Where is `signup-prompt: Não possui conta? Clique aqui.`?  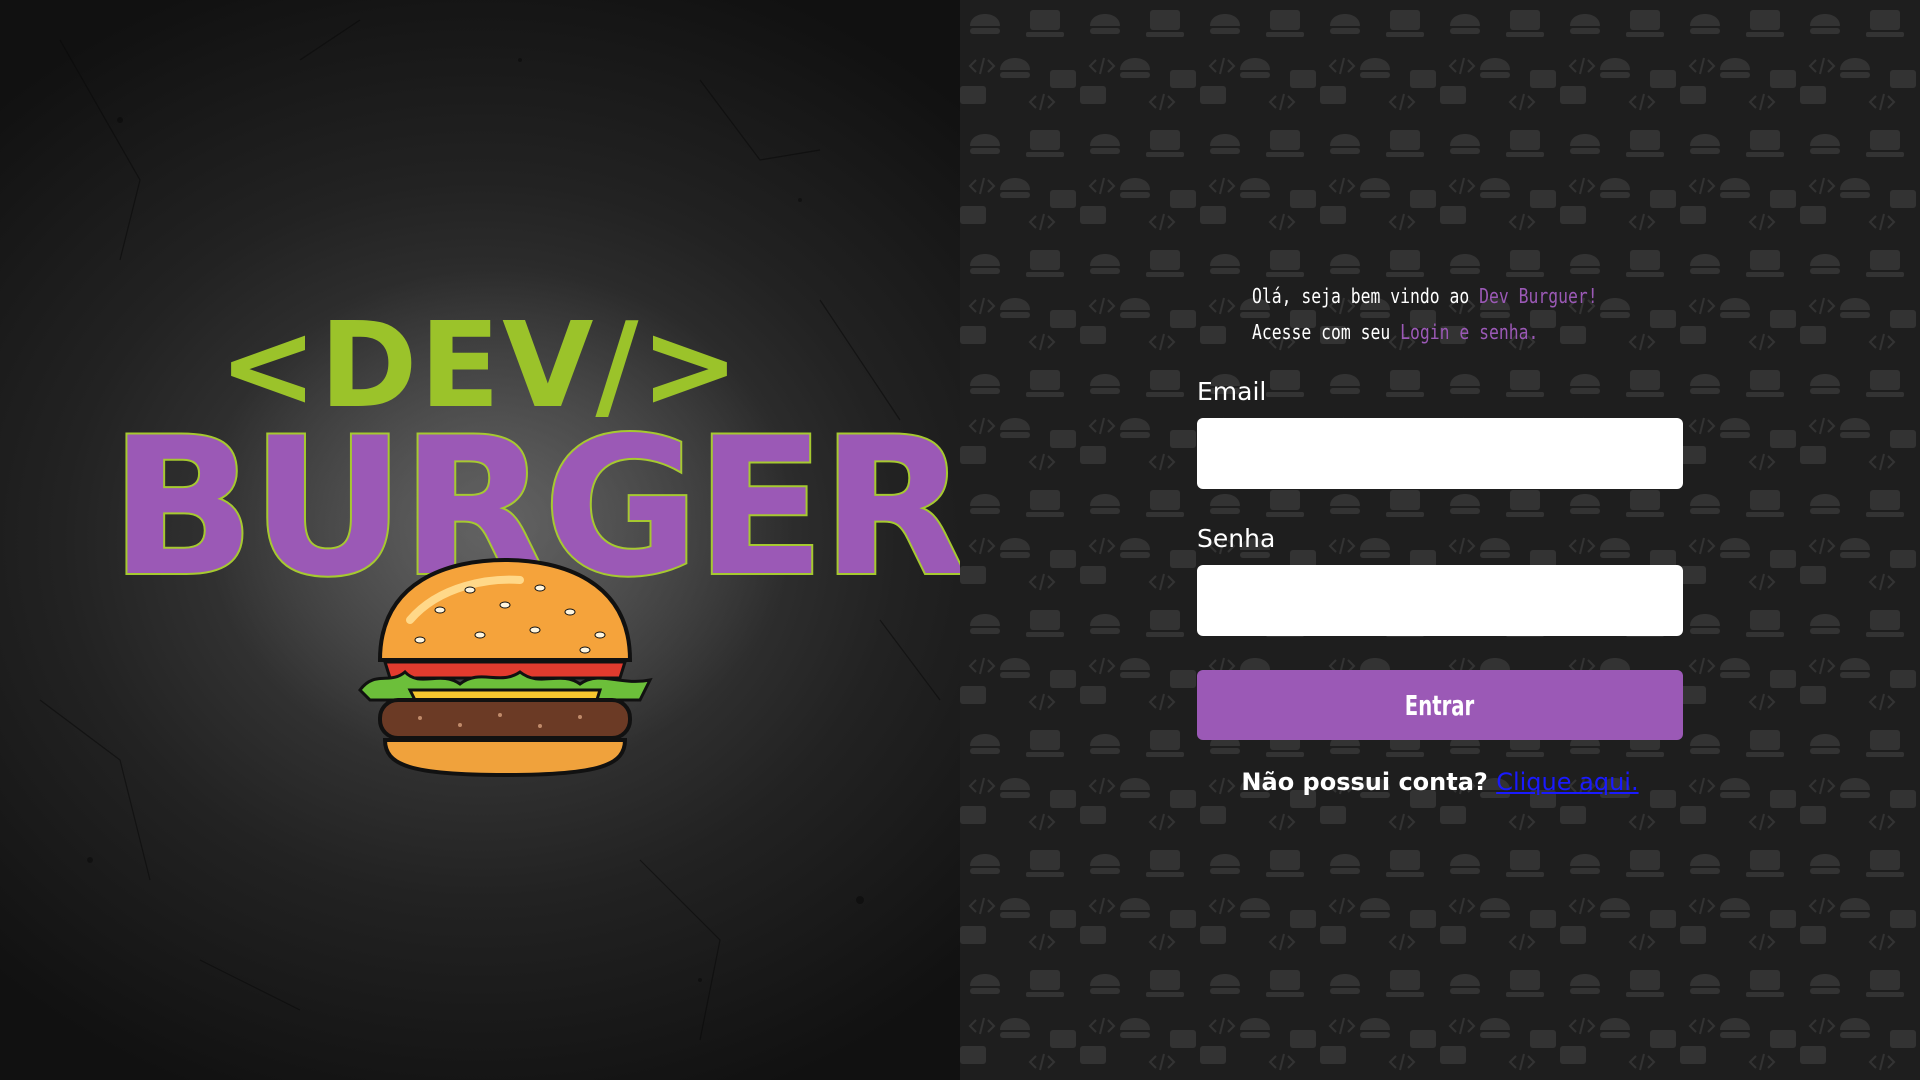
signup-prompt: Não possui conta? Clique aqui. is located at coordinates (1440, 782).